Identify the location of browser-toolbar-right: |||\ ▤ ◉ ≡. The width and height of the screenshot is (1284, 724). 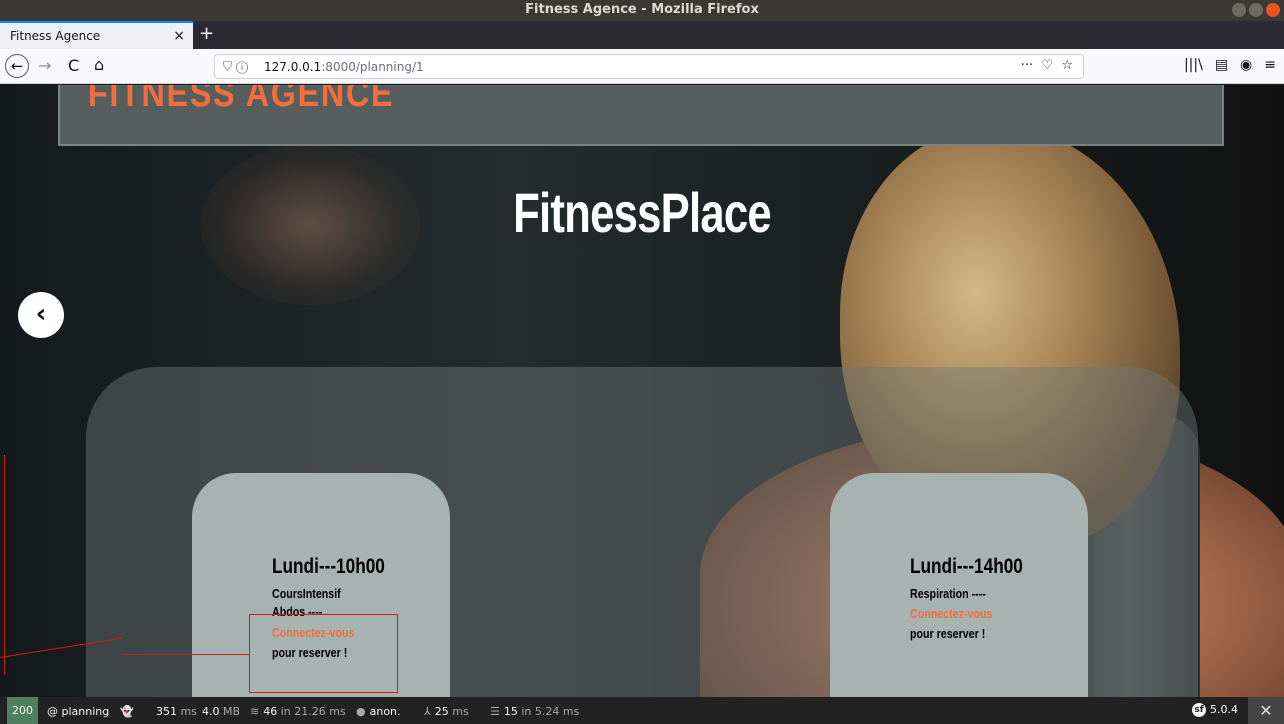
(1230, 65).